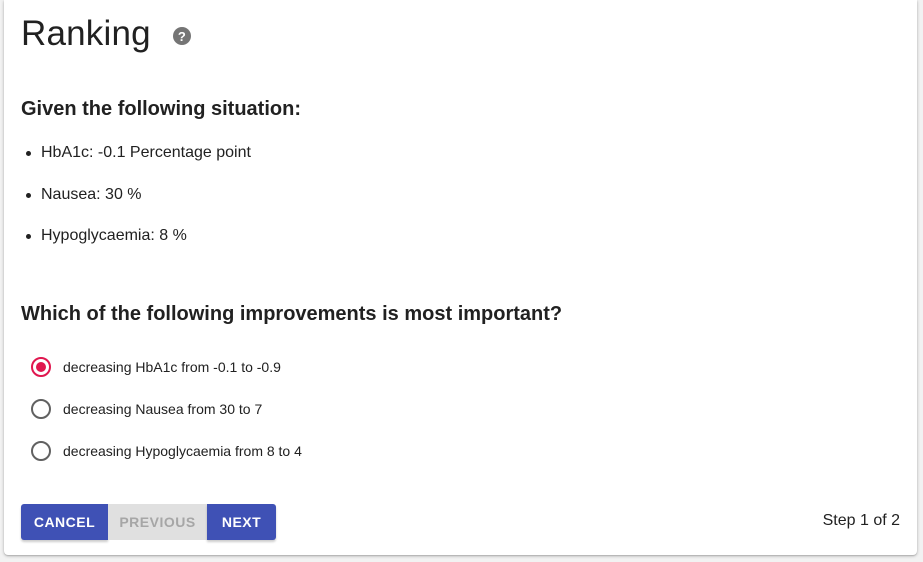 This screenshot has width=923, height=562. I want to click on situation-item: Hypoglycaemia: 8 %, so click(136, 236).